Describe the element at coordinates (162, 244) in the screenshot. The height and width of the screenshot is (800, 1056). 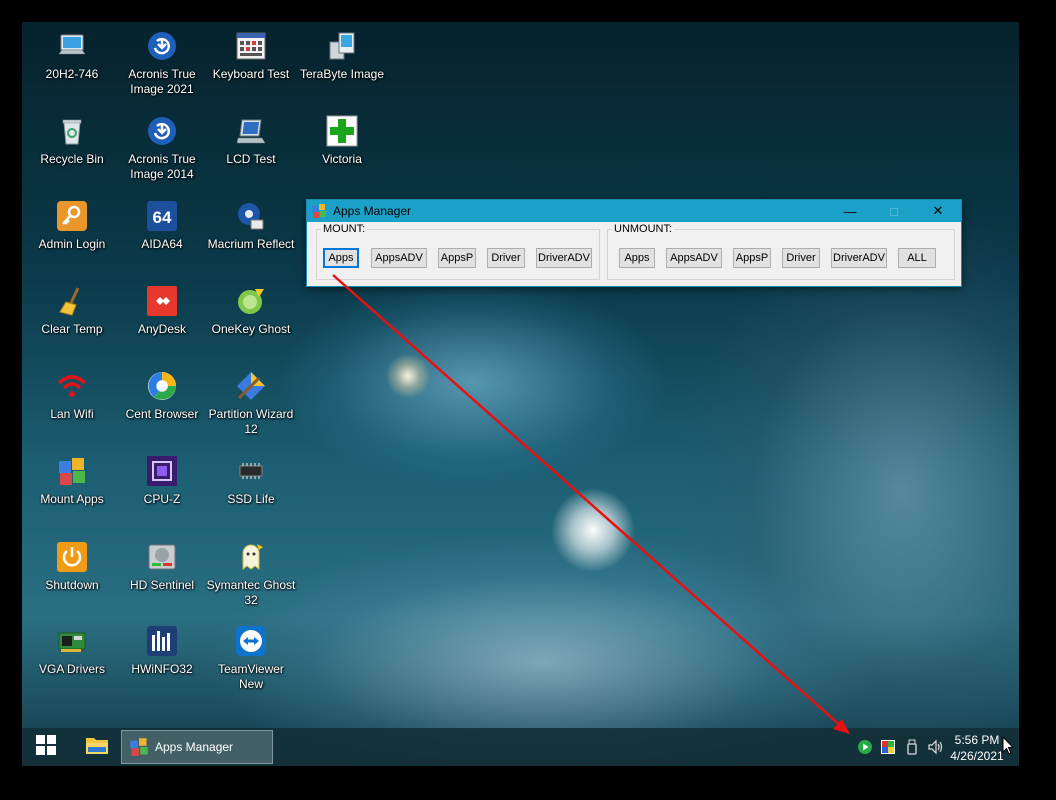
I see `desktop-icon-label: AIDA64` at that location.